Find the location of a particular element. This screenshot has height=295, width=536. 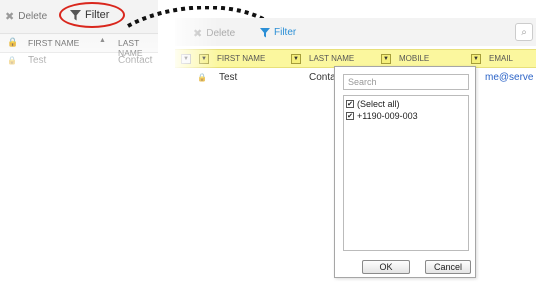

funnel-icon is located at coordinates (265, 32).